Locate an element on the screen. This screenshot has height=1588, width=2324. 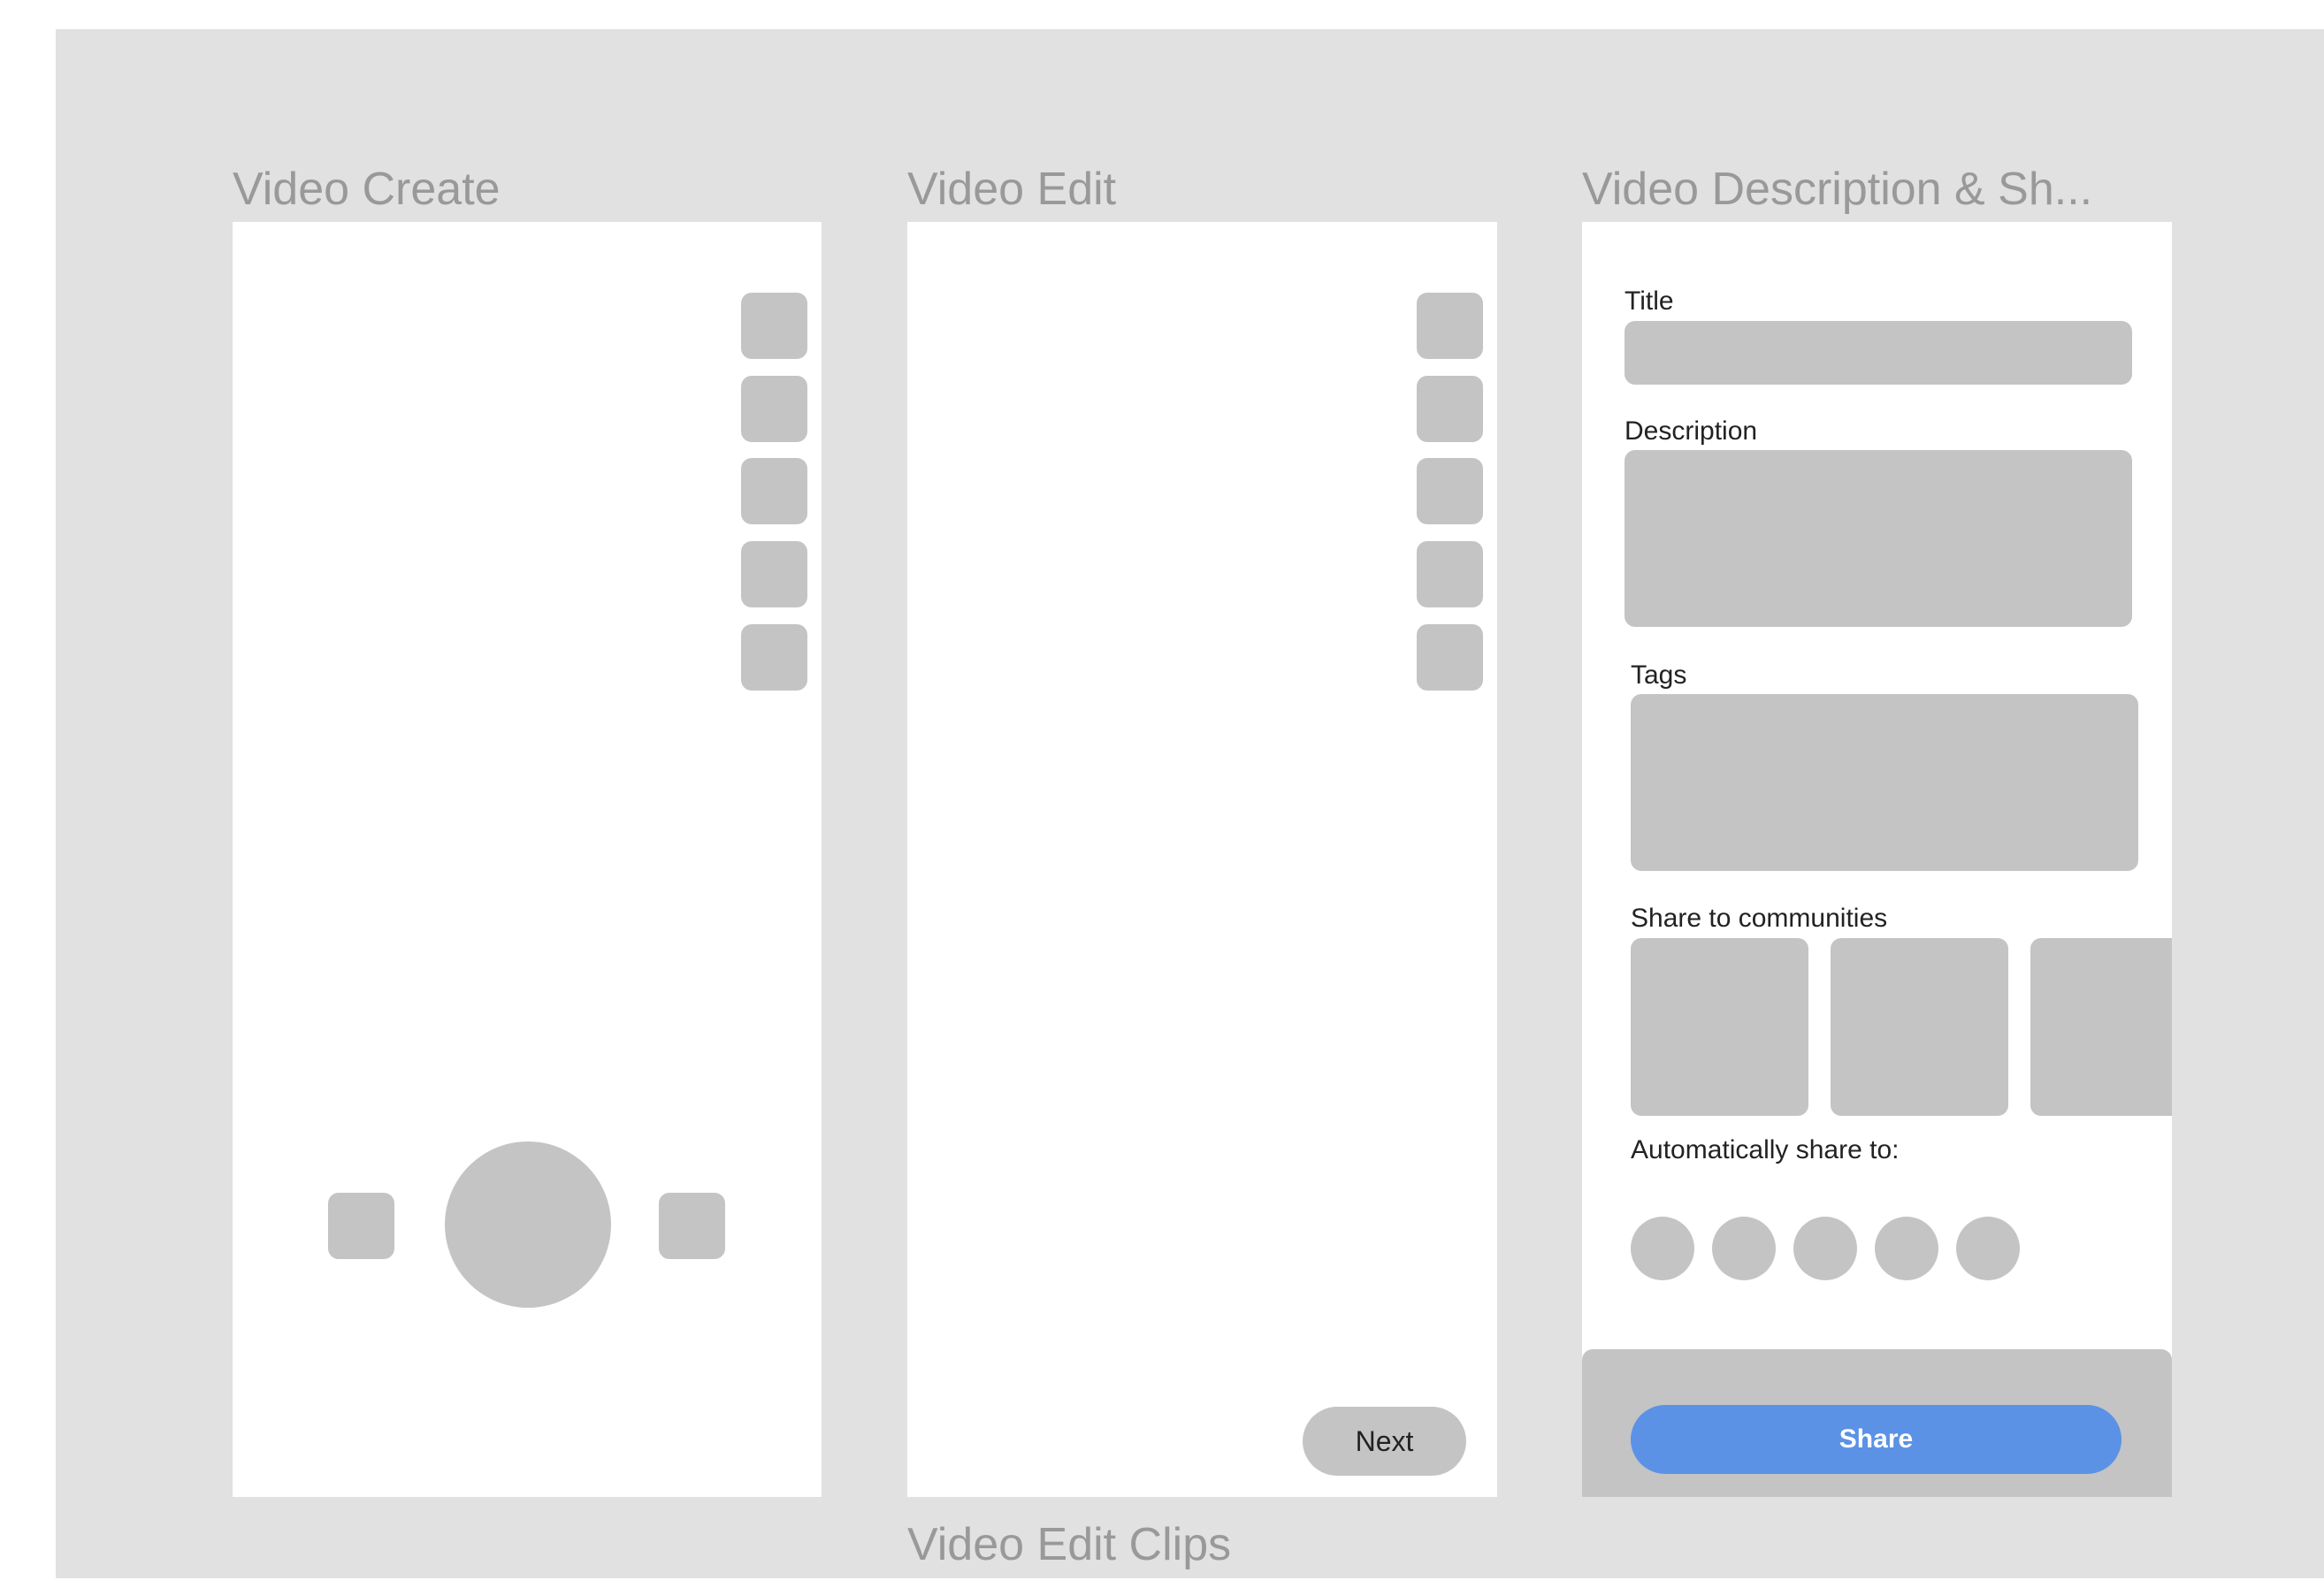
auto-share-label: Automatically share to: is located at coordinates (1765, 1149).